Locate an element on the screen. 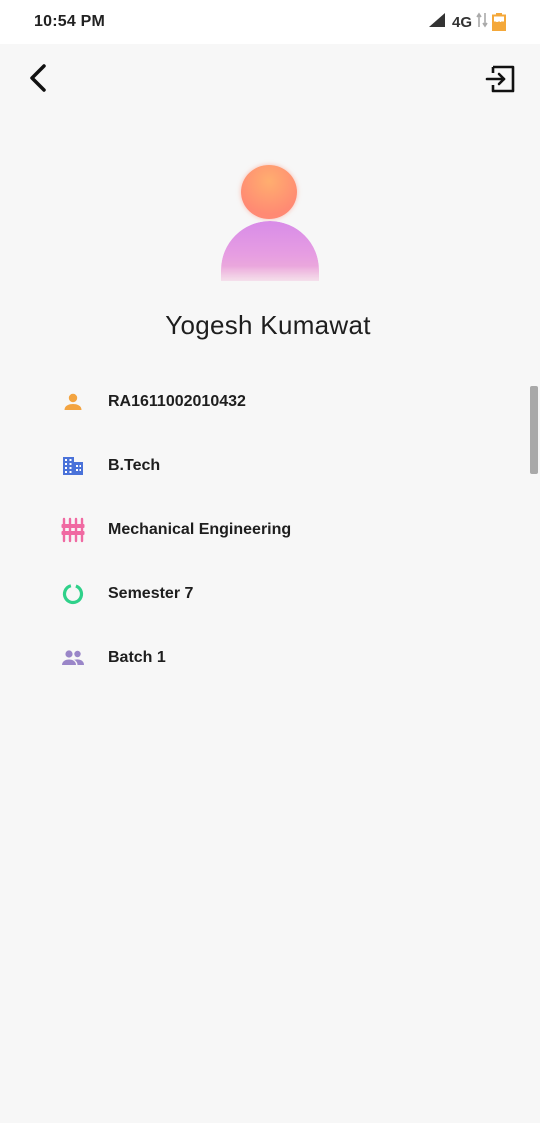 The height and width of the screenshot is (1123, 540). group-icon is located at coordinates (73, 658).